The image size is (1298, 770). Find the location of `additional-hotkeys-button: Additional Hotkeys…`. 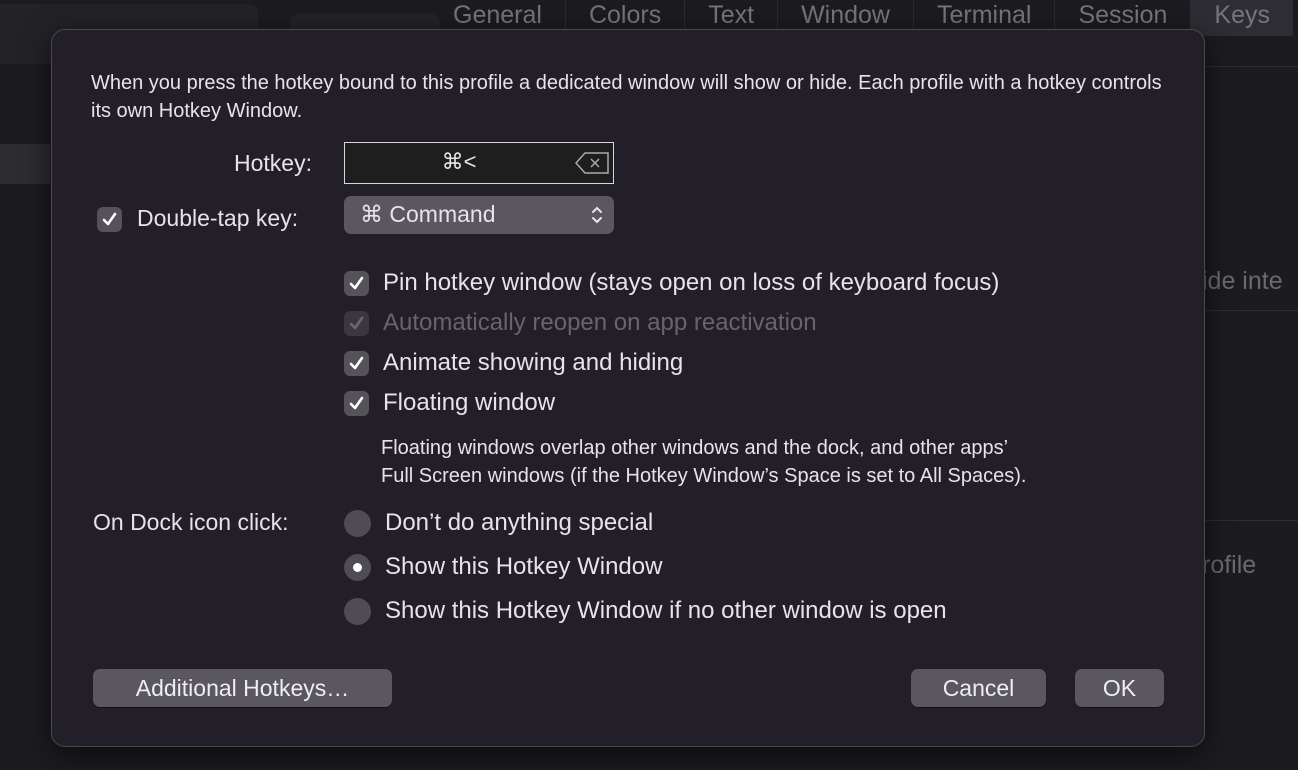

additional-hotkeys-button: Additional Hotkeys… is located at coordinates (242, 688).